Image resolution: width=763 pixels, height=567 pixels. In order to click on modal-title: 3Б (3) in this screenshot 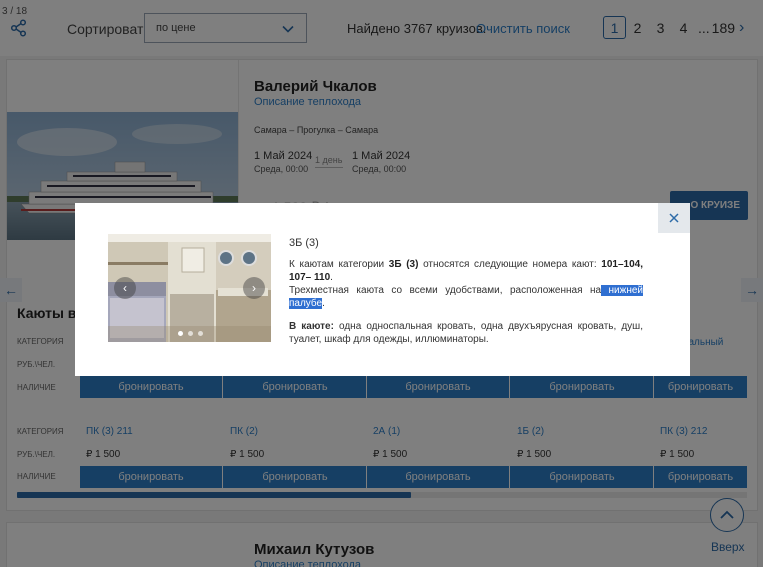, I will do `click(304, 243)`.